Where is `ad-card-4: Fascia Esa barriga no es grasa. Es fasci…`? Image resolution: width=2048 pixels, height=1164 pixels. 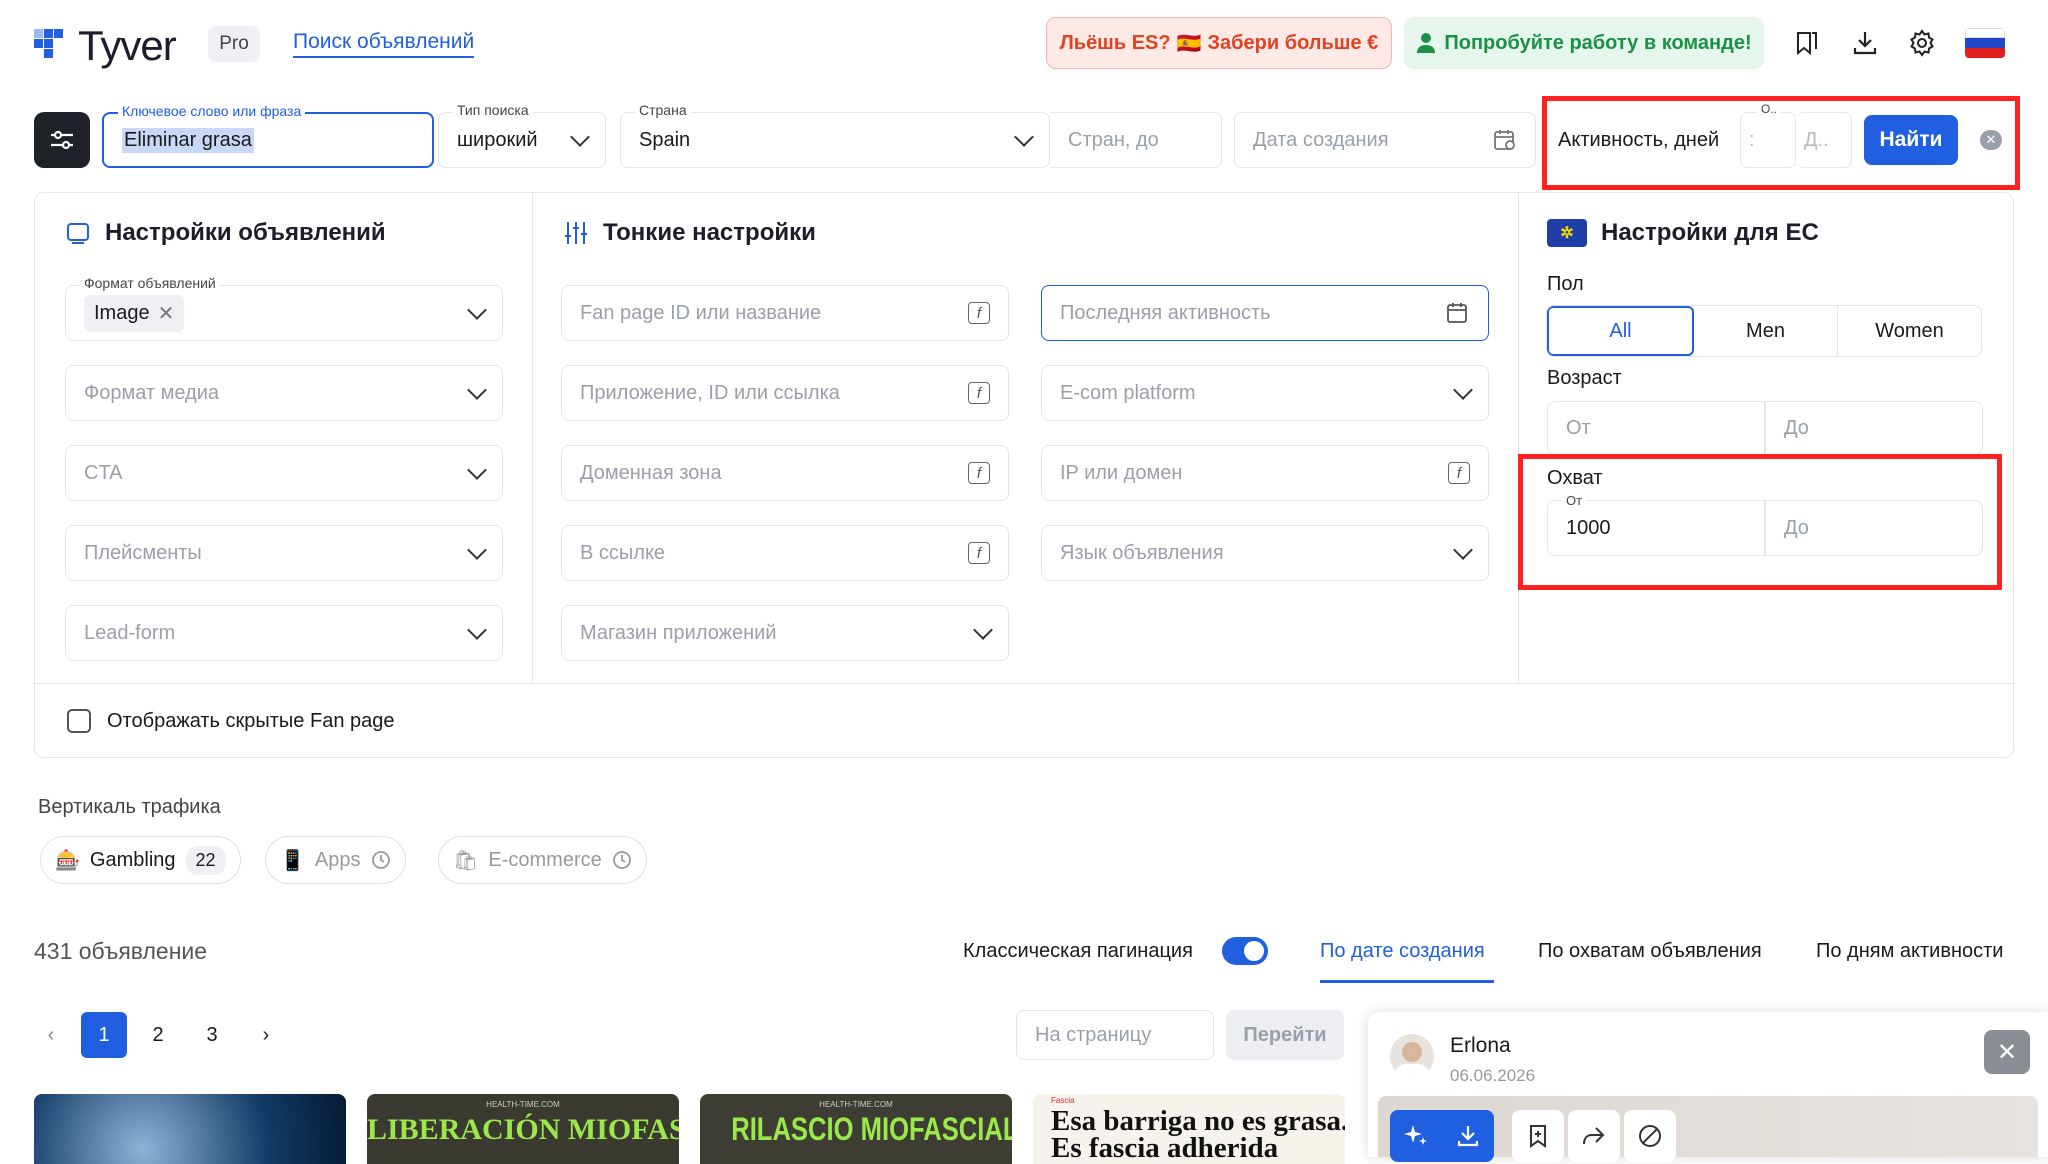 ad-card-4: Fascia Esa barriga no es grasa. Es fasci… is located at coordinates (1189, 1129).